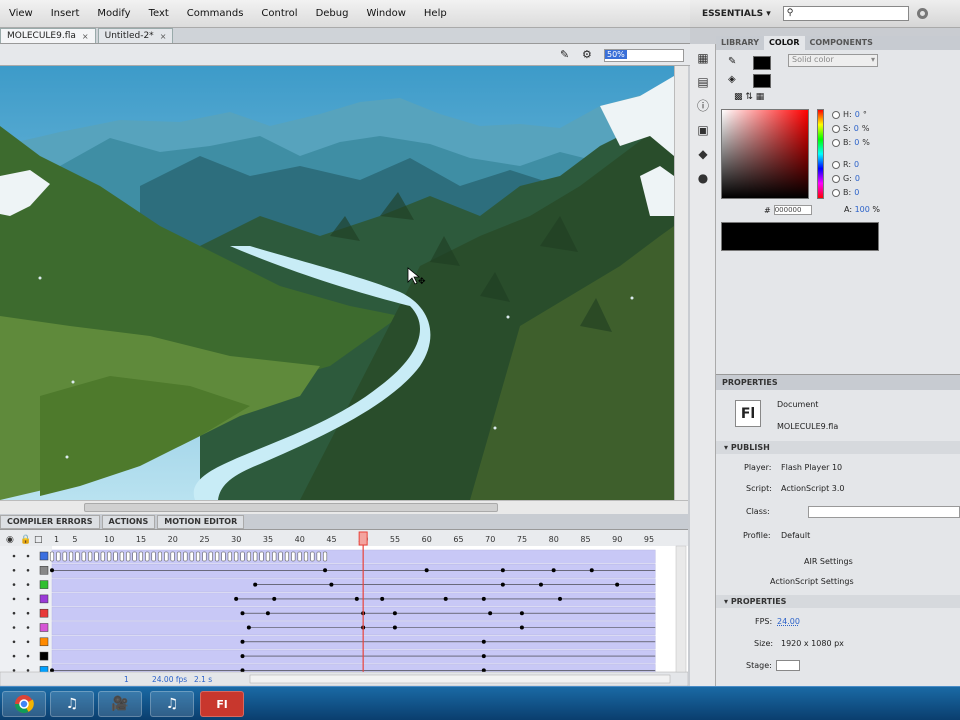  Describe the element at coordinates (126, 679) in the screenshot. I see `footer-frame: 1` at that location.